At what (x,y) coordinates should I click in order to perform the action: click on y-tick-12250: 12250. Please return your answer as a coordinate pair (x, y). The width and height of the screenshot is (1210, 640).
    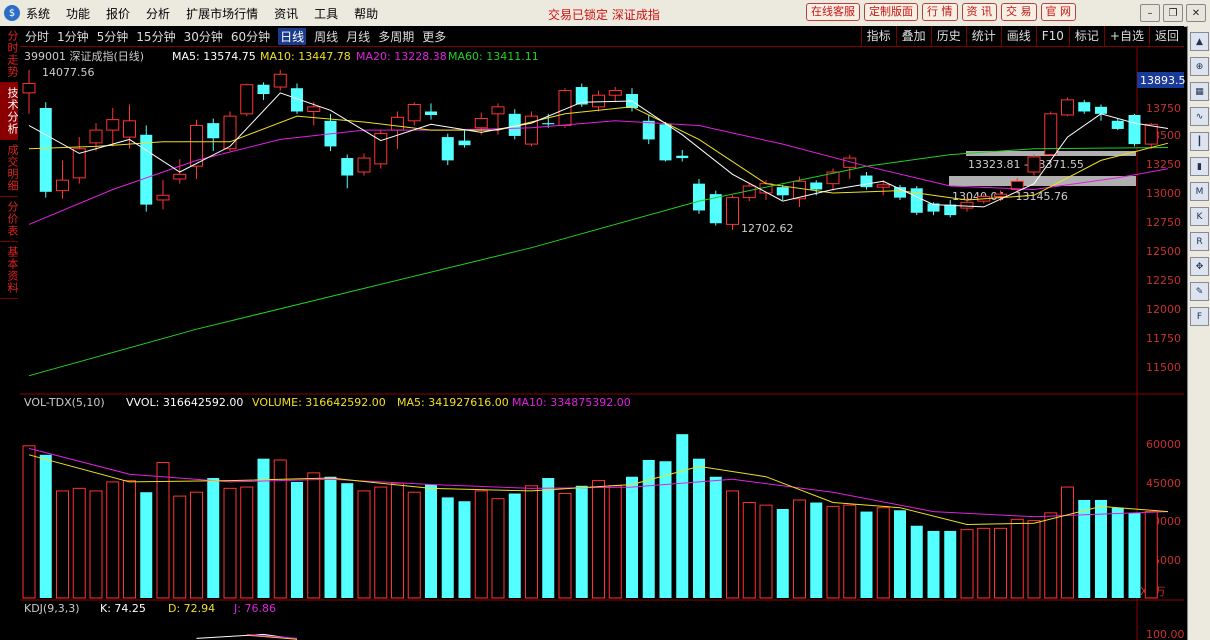
    Looking at the image, I should click on (1163, 280).